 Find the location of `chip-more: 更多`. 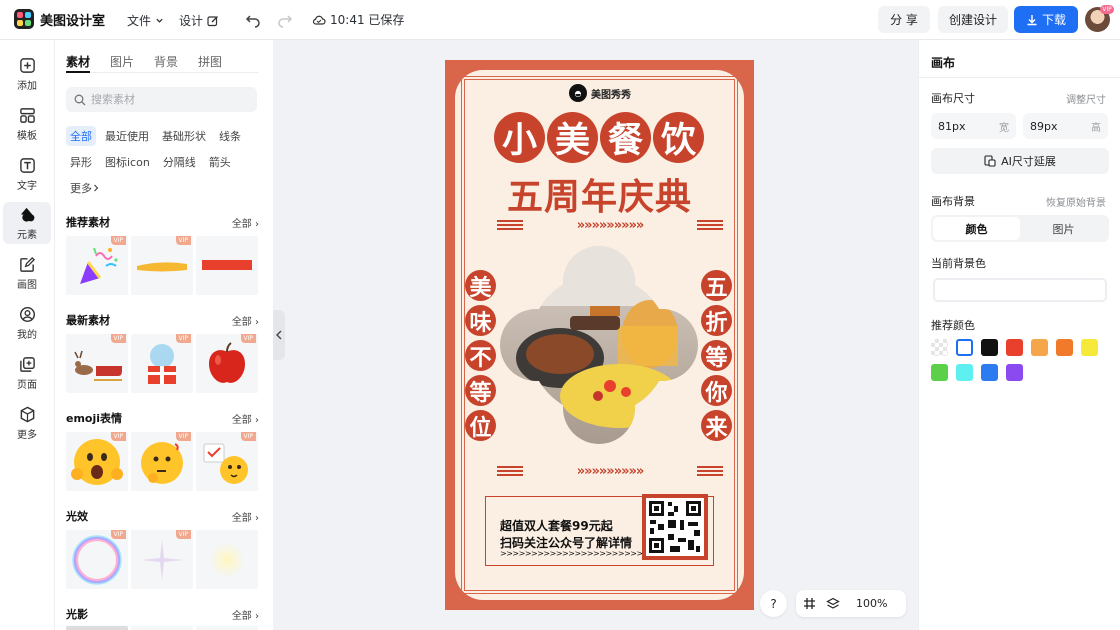

chip-more: 更多 is located at coordinates (85, 188).